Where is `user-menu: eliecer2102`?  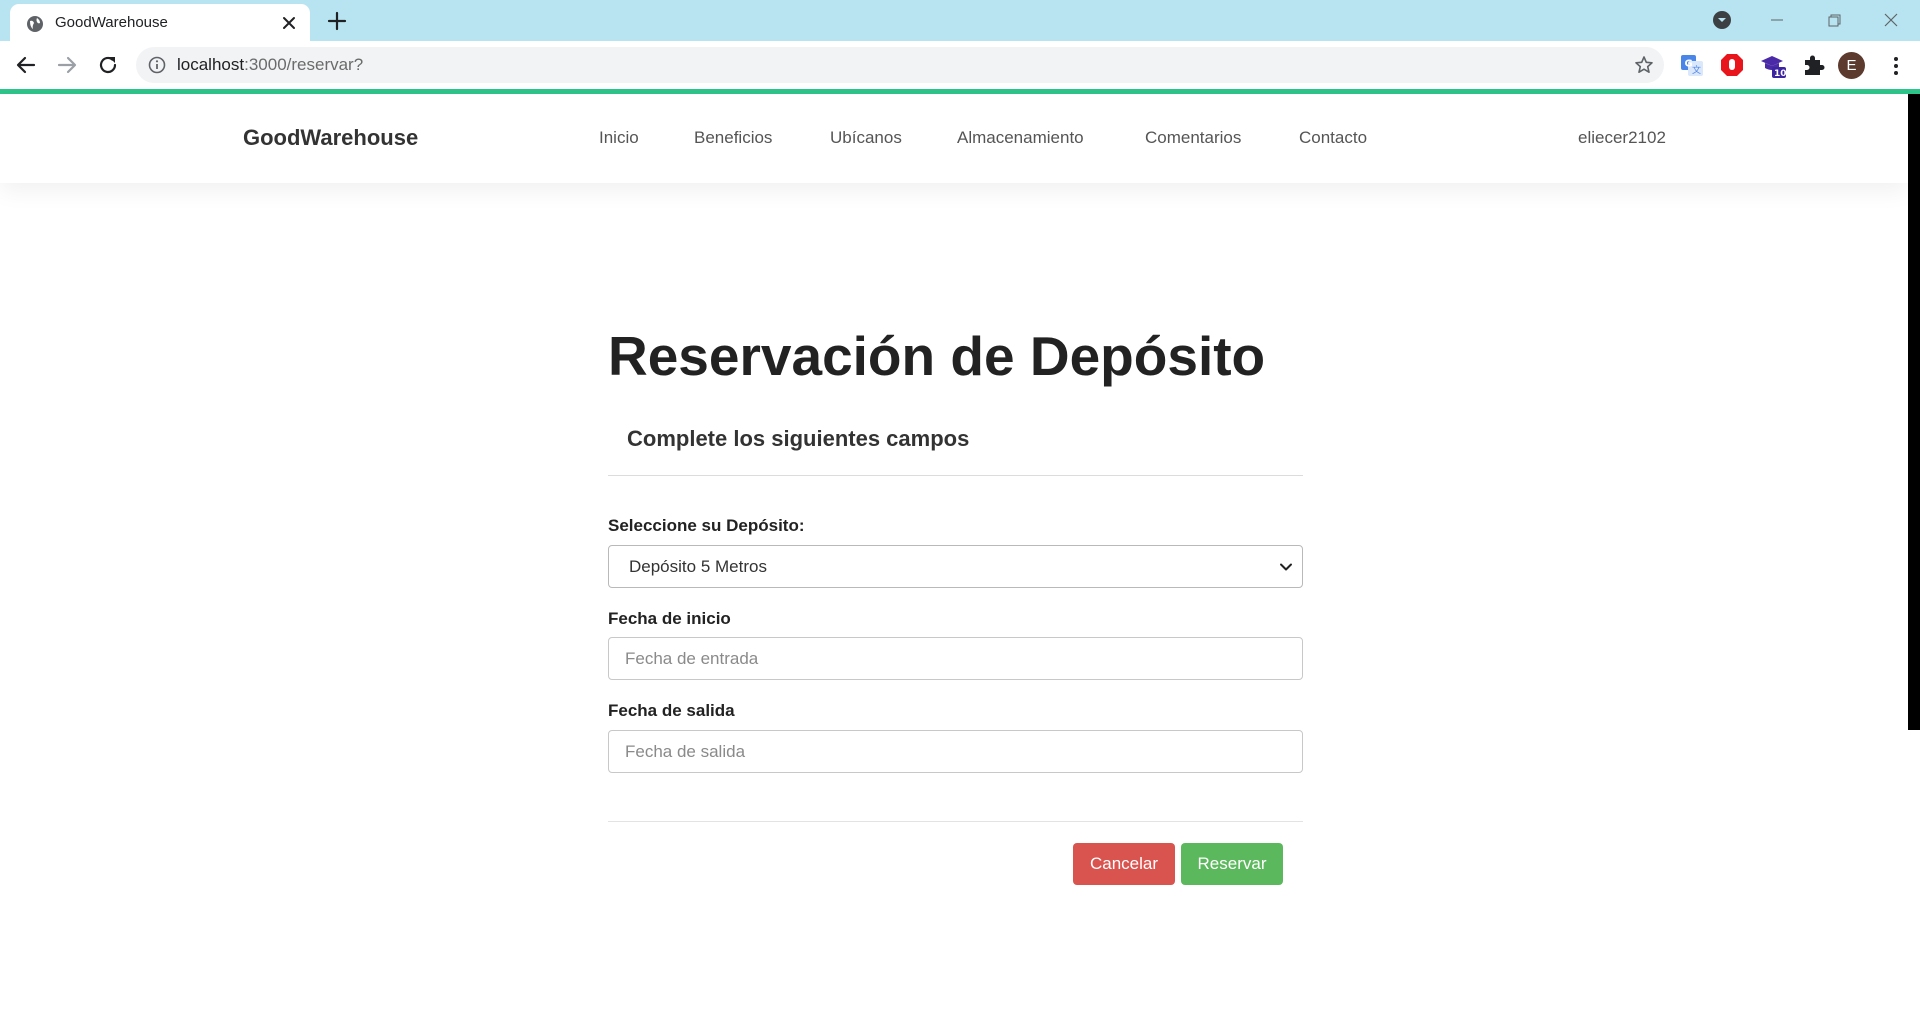
user-menu: eliecer2102 is located at coordinates (1622, 138).